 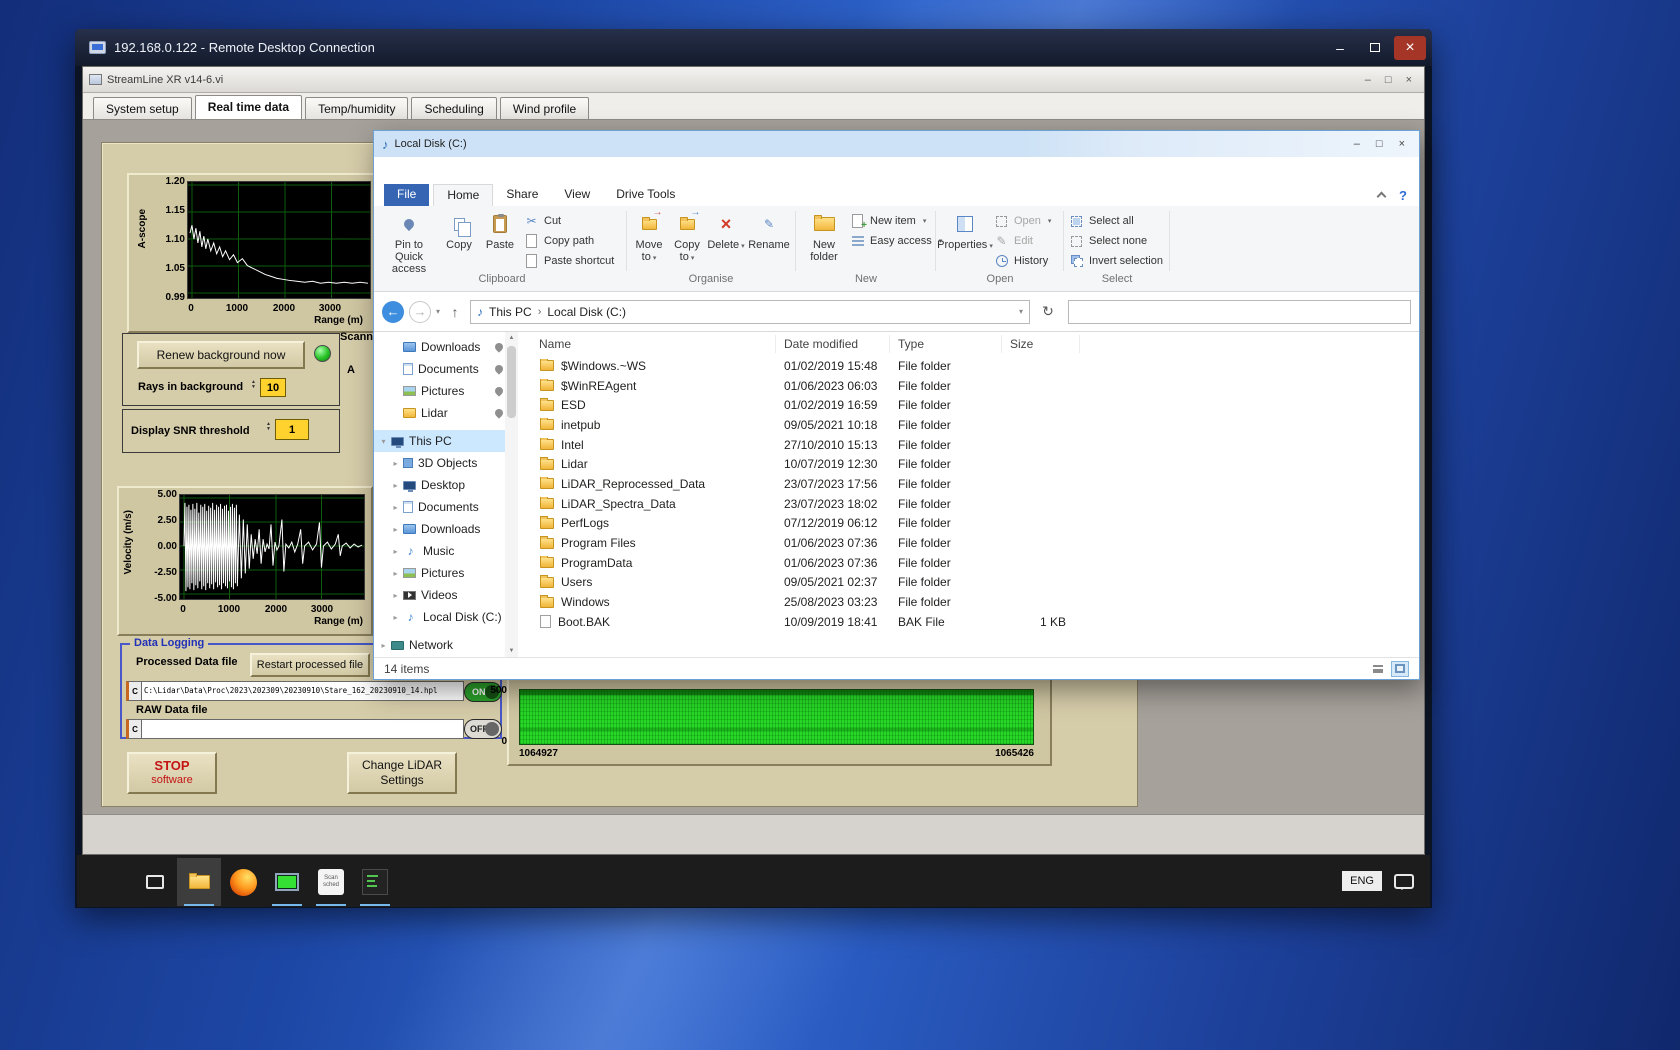 What do you see at coordinates (544, 108) in the screenshot?
I see `app-tab: Wind profile` at bounding box center [544, 108].